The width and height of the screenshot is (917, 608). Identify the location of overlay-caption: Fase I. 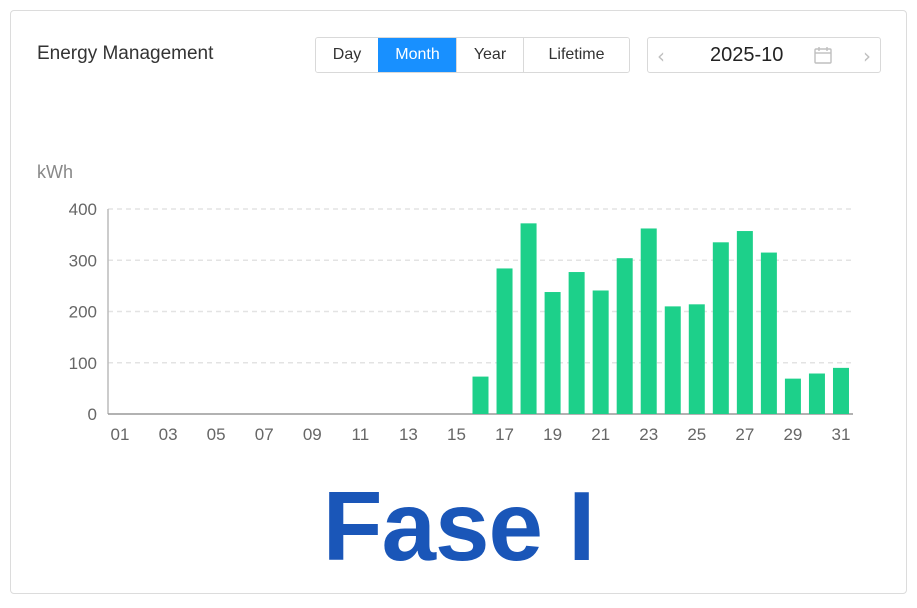
(459, 526).